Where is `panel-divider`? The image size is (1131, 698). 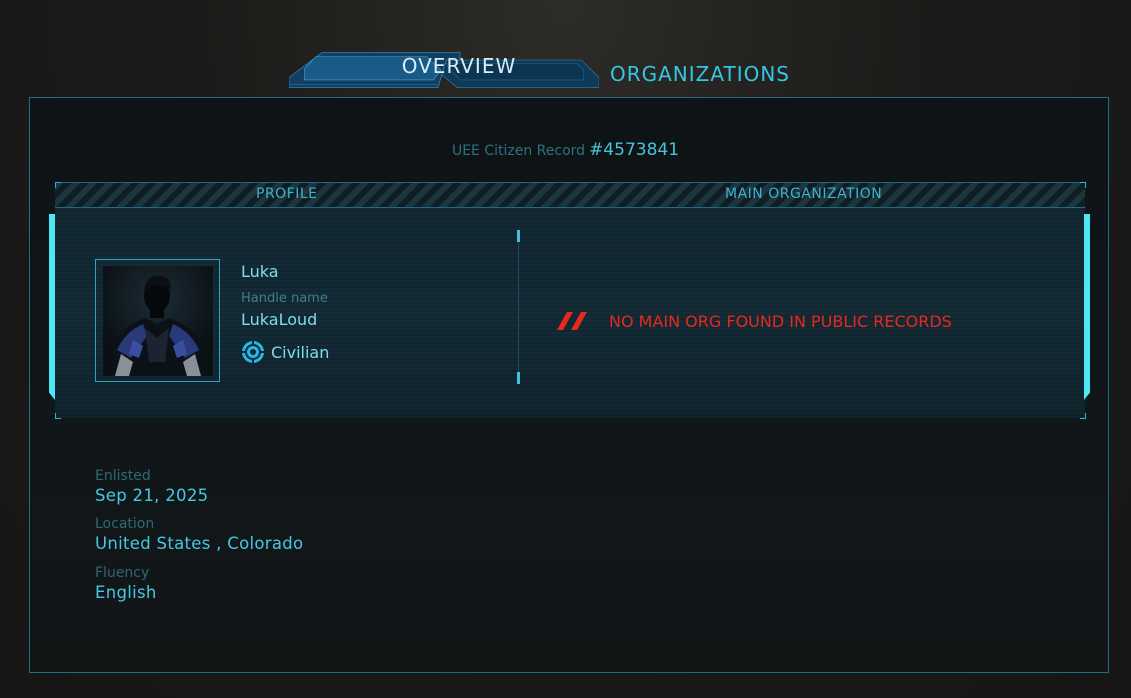
panel-divider is located at coordinates (518, 306).